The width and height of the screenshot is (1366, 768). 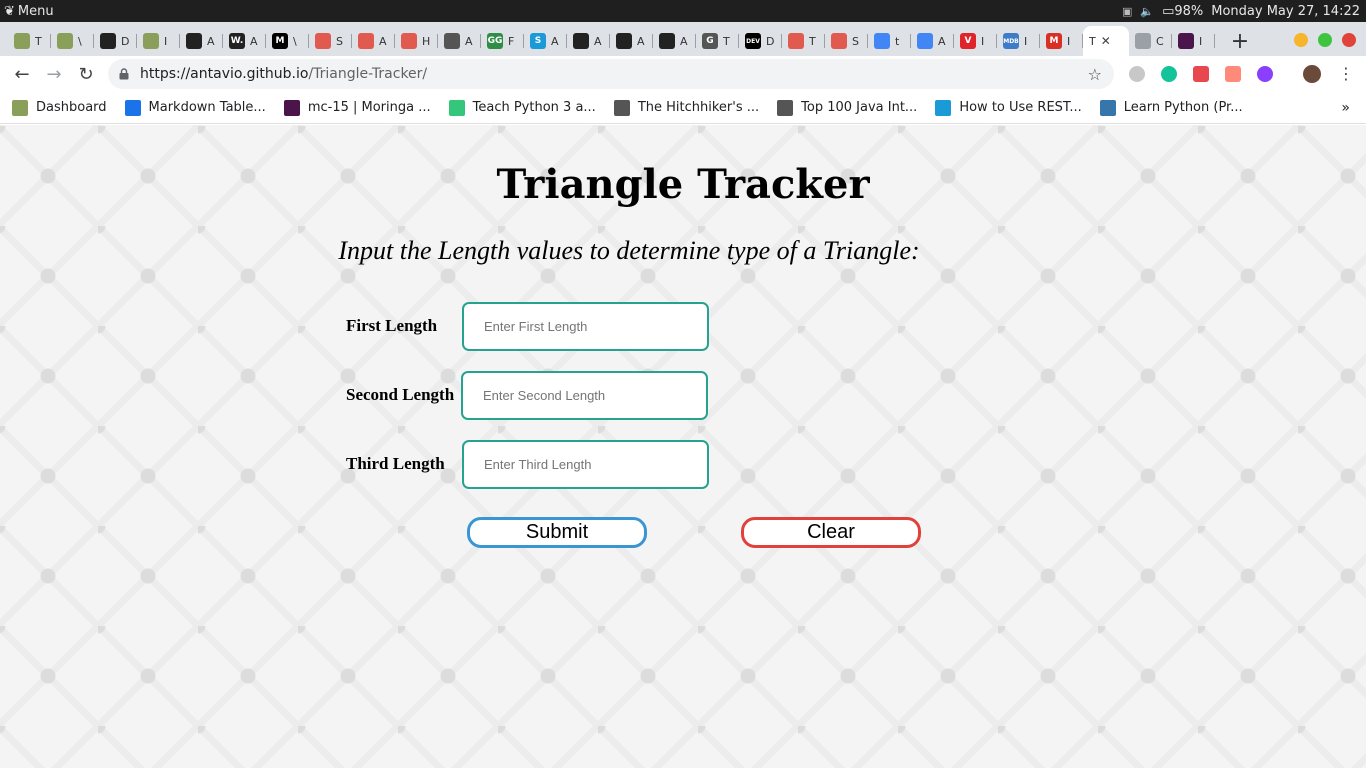 I want to click on os-top-panel: ❦ Menu ▣ 🔈 ▭98% Monday May 27, 14:22, so click(x=683, y=11).